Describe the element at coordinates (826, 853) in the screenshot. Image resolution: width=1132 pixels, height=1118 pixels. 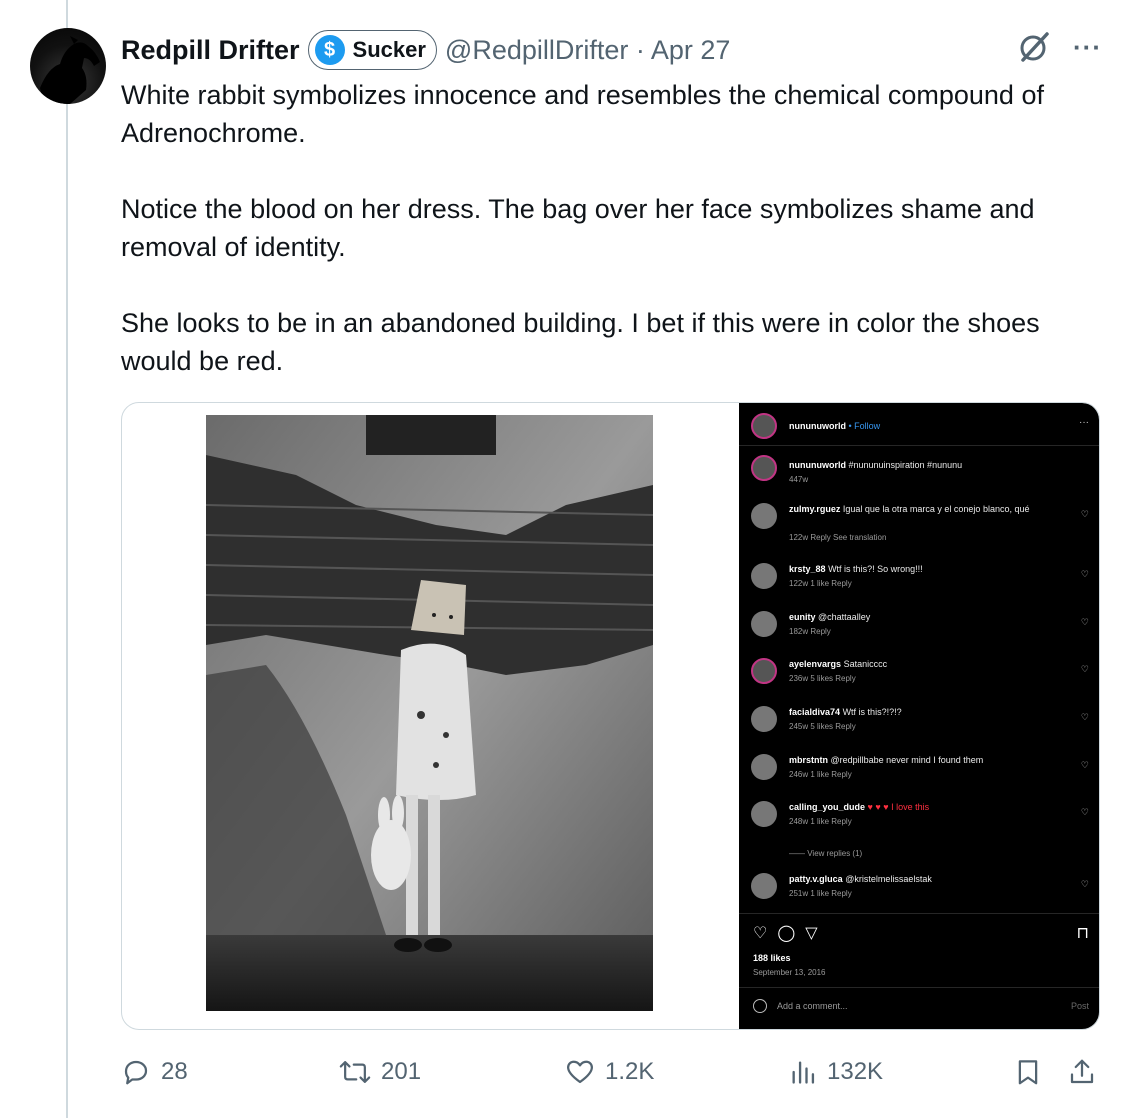
I see `ig-view-replies: —— View replies (1)` at that location.